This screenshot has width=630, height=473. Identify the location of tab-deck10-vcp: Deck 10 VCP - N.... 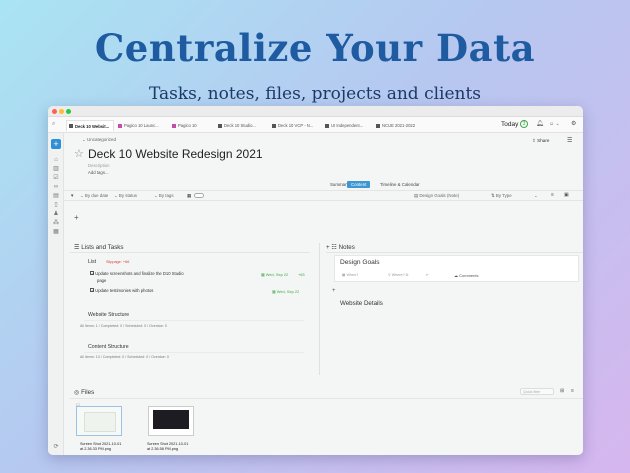
(294, 125).